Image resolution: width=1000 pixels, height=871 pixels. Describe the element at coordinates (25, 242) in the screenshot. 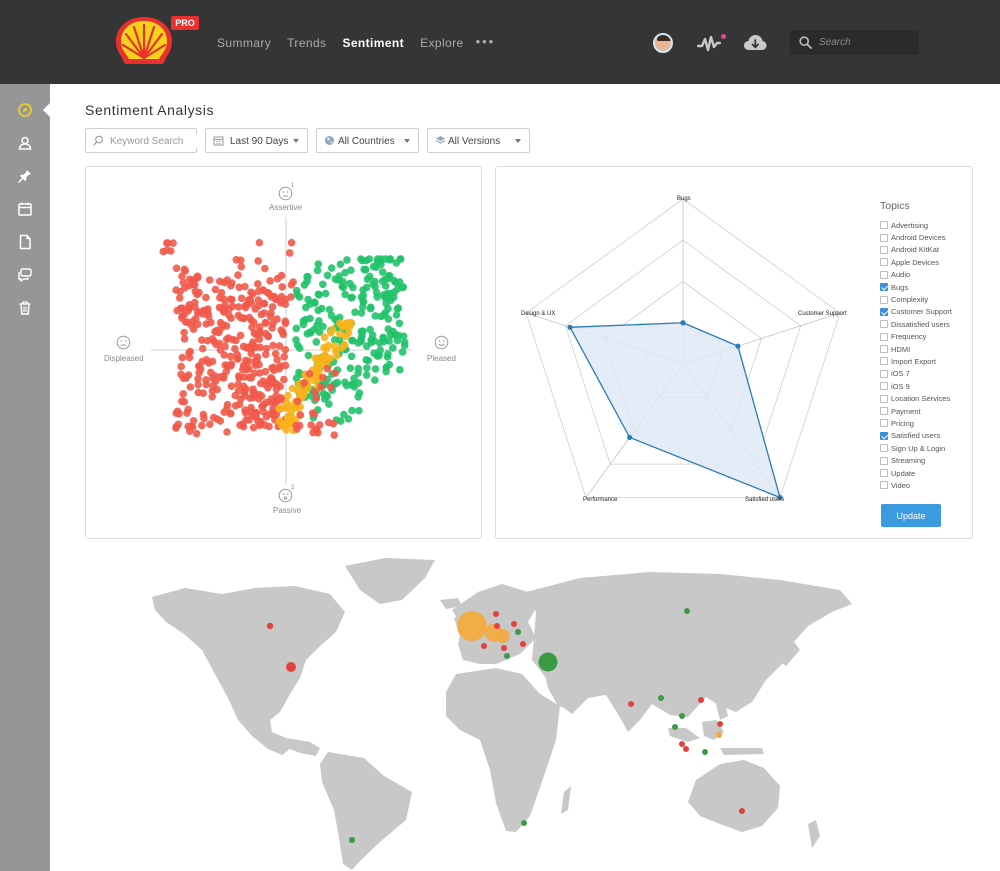

I see `document-icon` at that location.